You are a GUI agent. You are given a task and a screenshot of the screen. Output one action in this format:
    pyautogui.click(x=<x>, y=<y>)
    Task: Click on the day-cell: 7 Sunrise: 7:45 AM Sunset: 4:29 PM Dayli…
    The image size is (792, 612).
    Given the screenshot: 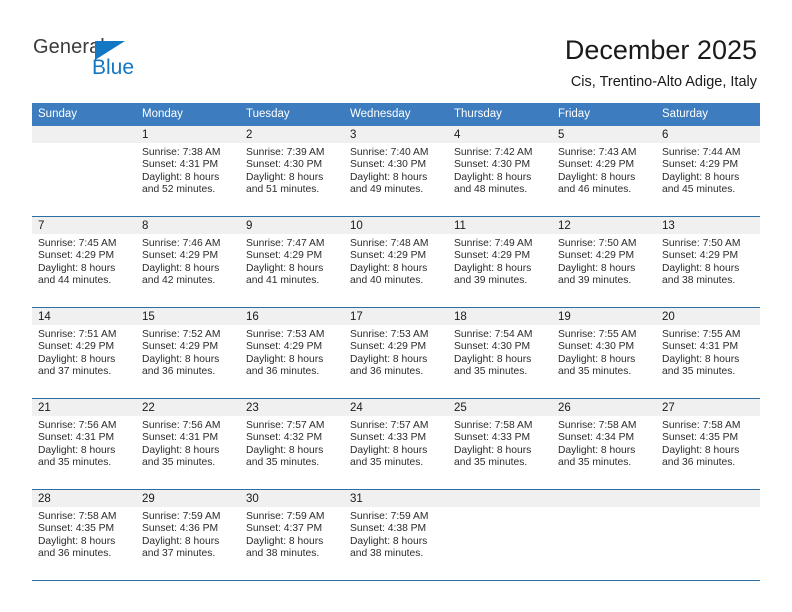 What is the action you would take?
    pyautogui.click(x=84, y=262)
    